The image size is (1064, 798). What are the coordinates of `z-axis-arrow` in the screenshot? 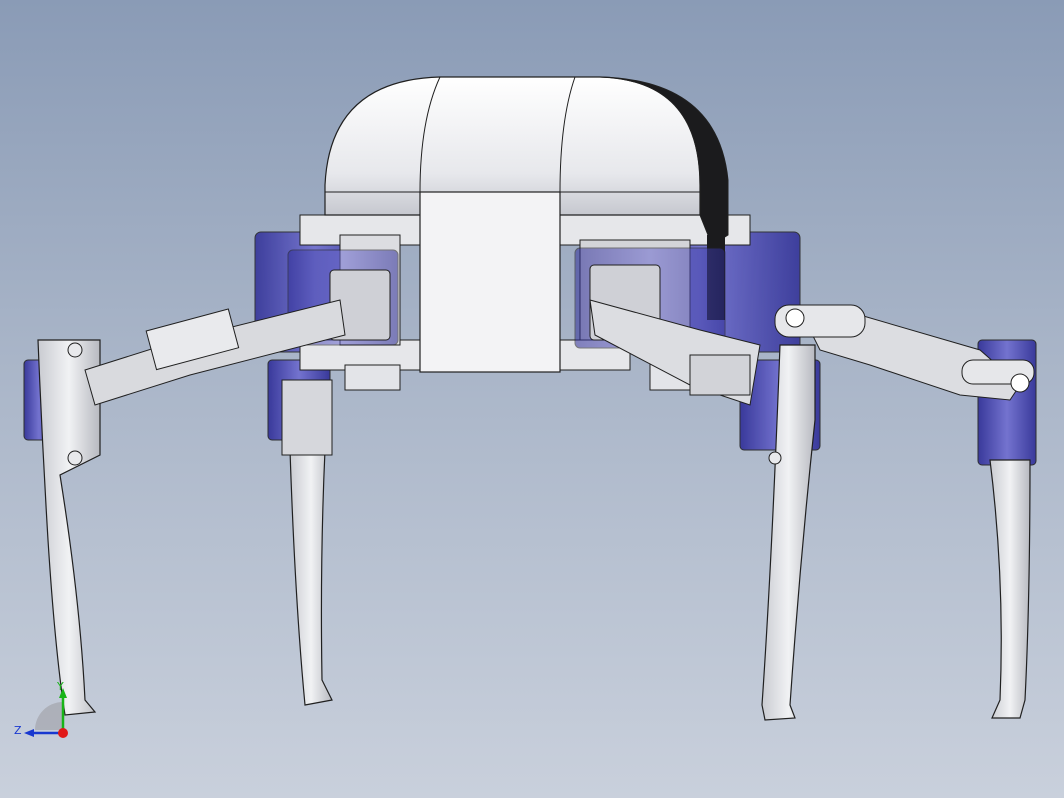 It's located at (29, 733).